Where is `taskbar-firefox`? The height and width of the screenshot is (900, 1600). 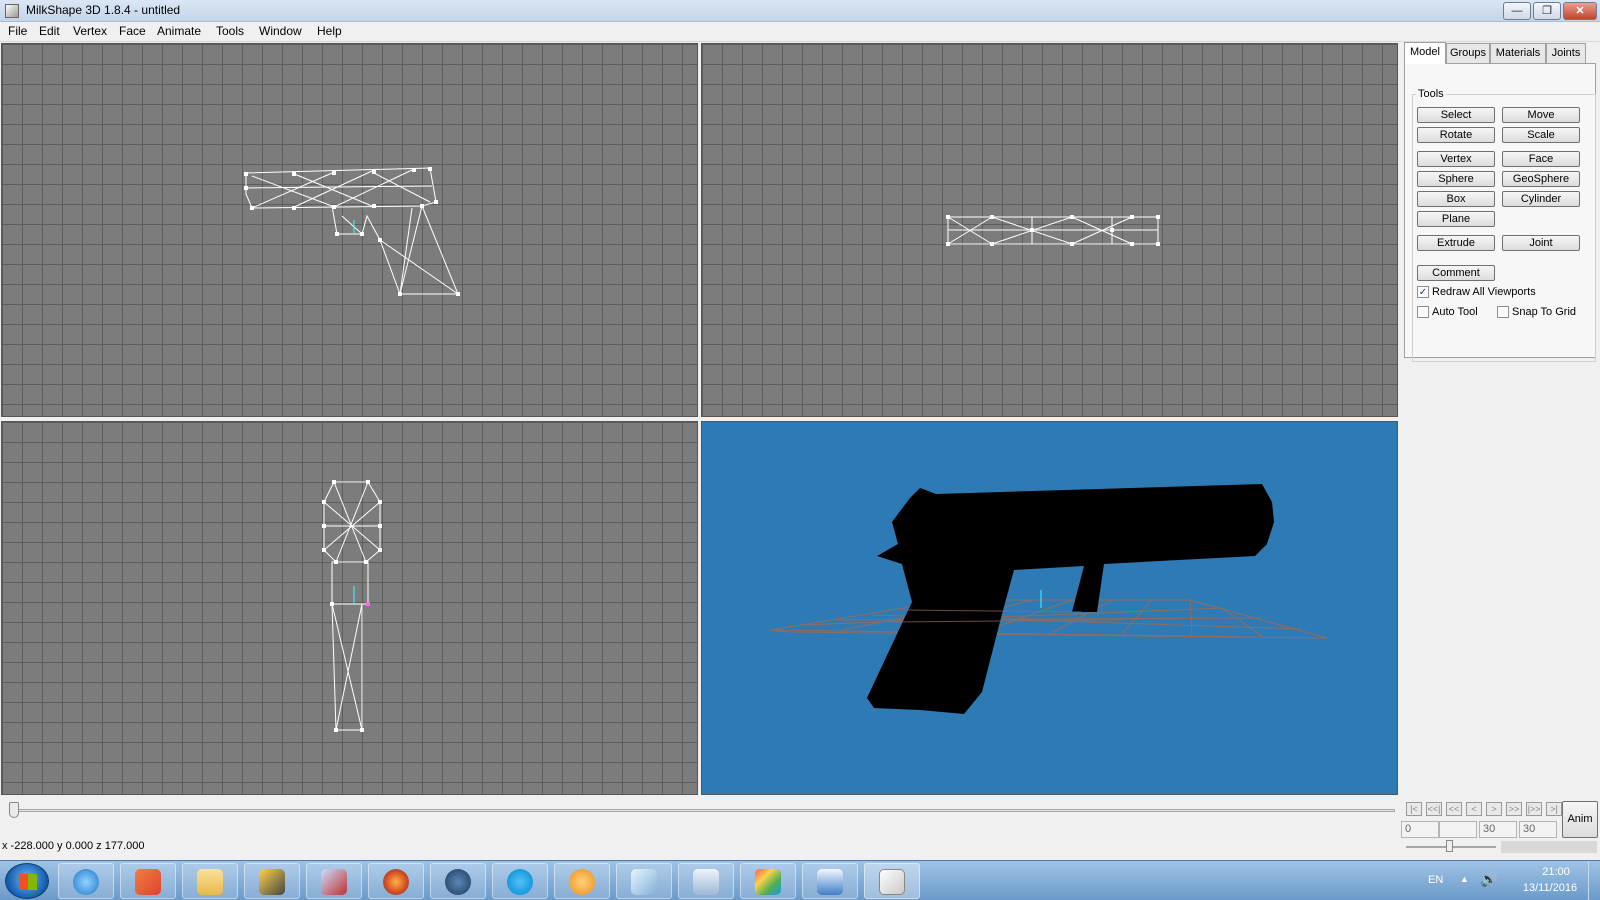 taskbar-firefox is located at coordinates (396, 881).